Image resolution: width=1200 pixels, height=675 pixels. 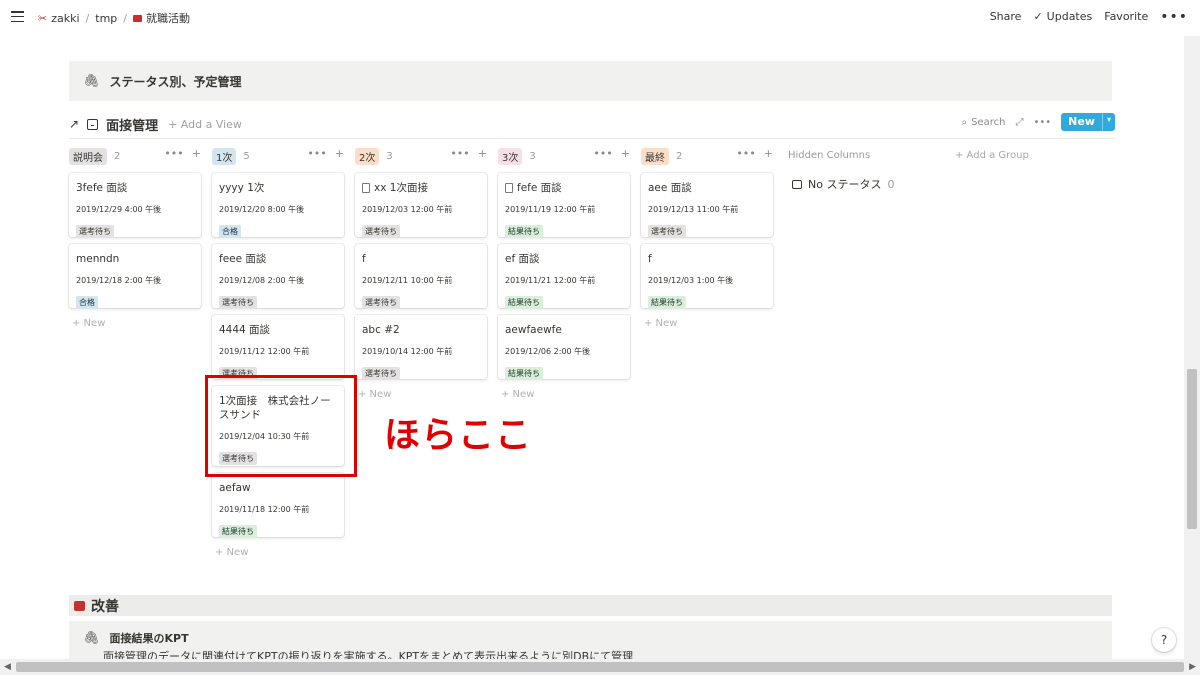 I want to click on card-date: 2019/12/18 2:00 午後, so click(x=119, y=280).